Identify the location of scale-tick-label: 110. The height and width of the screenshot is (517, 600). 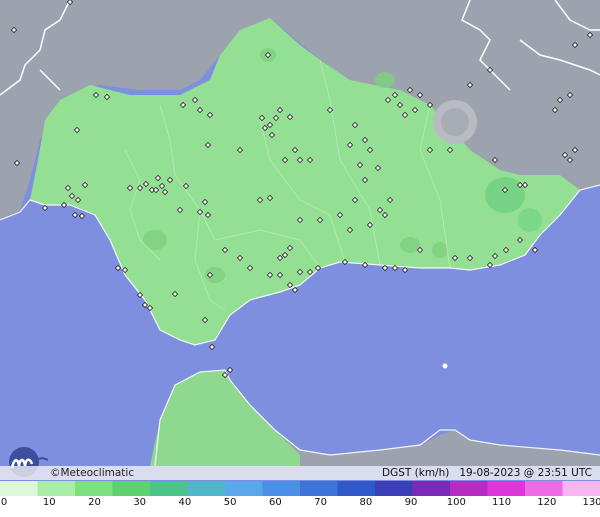
(501, 502).